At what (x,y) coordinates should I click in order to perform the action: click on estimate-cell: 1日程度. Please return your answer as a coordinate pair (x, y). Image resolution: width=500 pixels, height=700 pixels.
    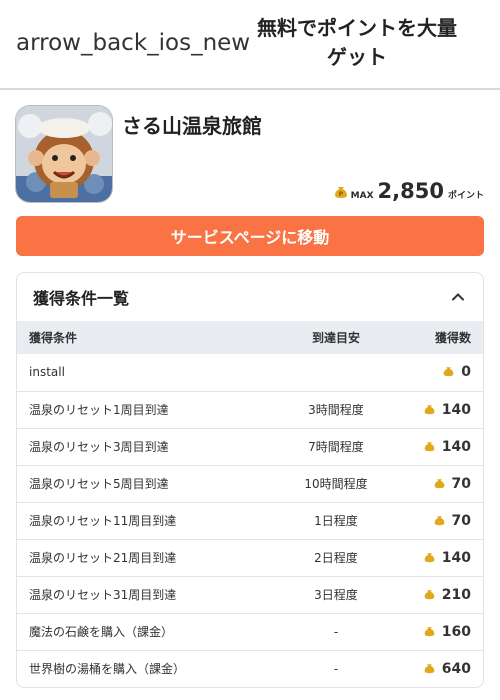
    Looking at the image, I should click on (336, 521).